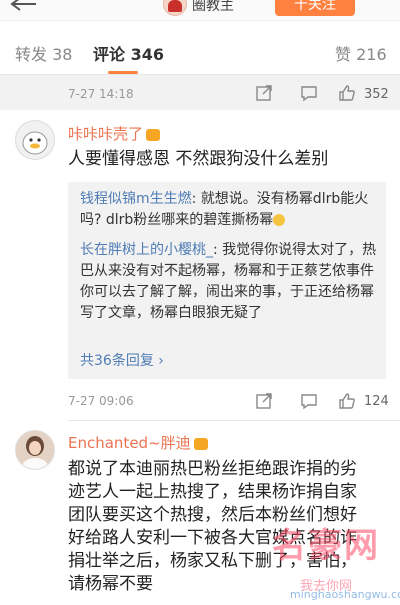 The width and height of the screenshot is (400, 605). What do you see at coordinates (234, 420) in the screenshot?
I see `divider` at bounding box center [234, 420].